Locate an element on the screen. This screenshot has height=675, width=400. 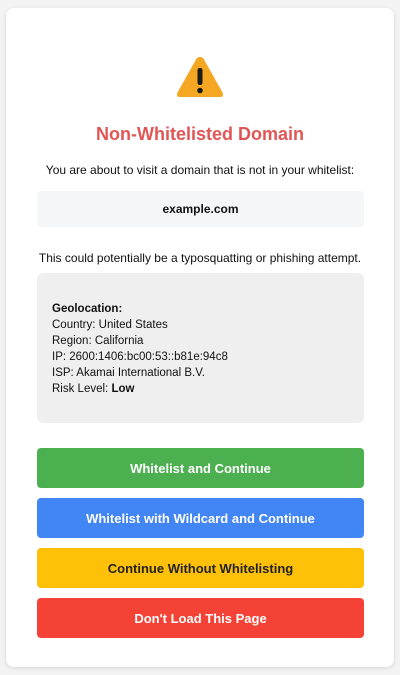
geo-country-value: United States is located at coordinates (133, 325).